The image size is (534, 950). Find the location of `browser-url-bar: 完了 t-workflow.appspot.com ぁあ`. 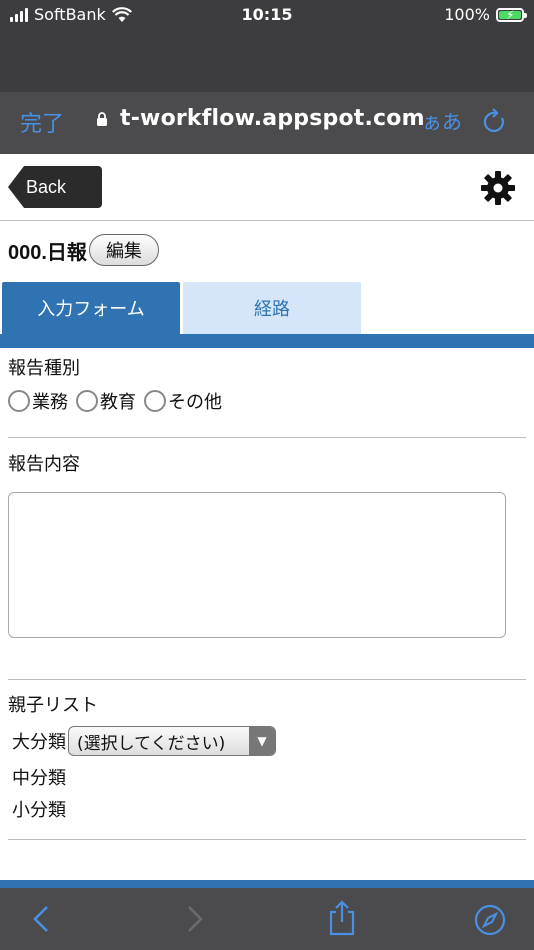

browser-url-bar: 完了 t-workflow.appspot.com ぁあ is located at coordinates (267, 123).